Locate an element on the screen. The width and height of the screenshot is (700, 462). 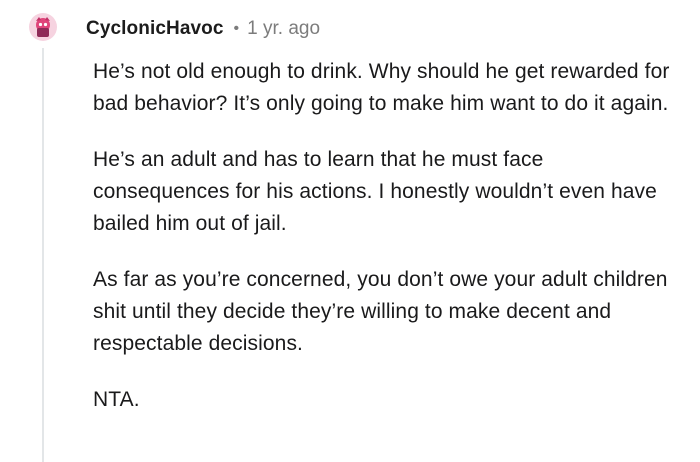
username-link: CyclonicHavoc is located at coordinates (155, 29).